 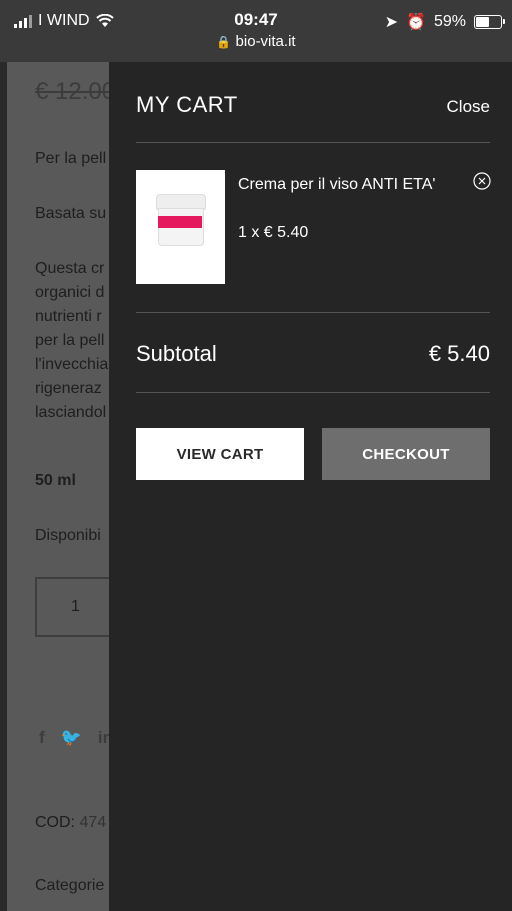 I want to click on description-line: per la pell, so click(x=70, y=340).